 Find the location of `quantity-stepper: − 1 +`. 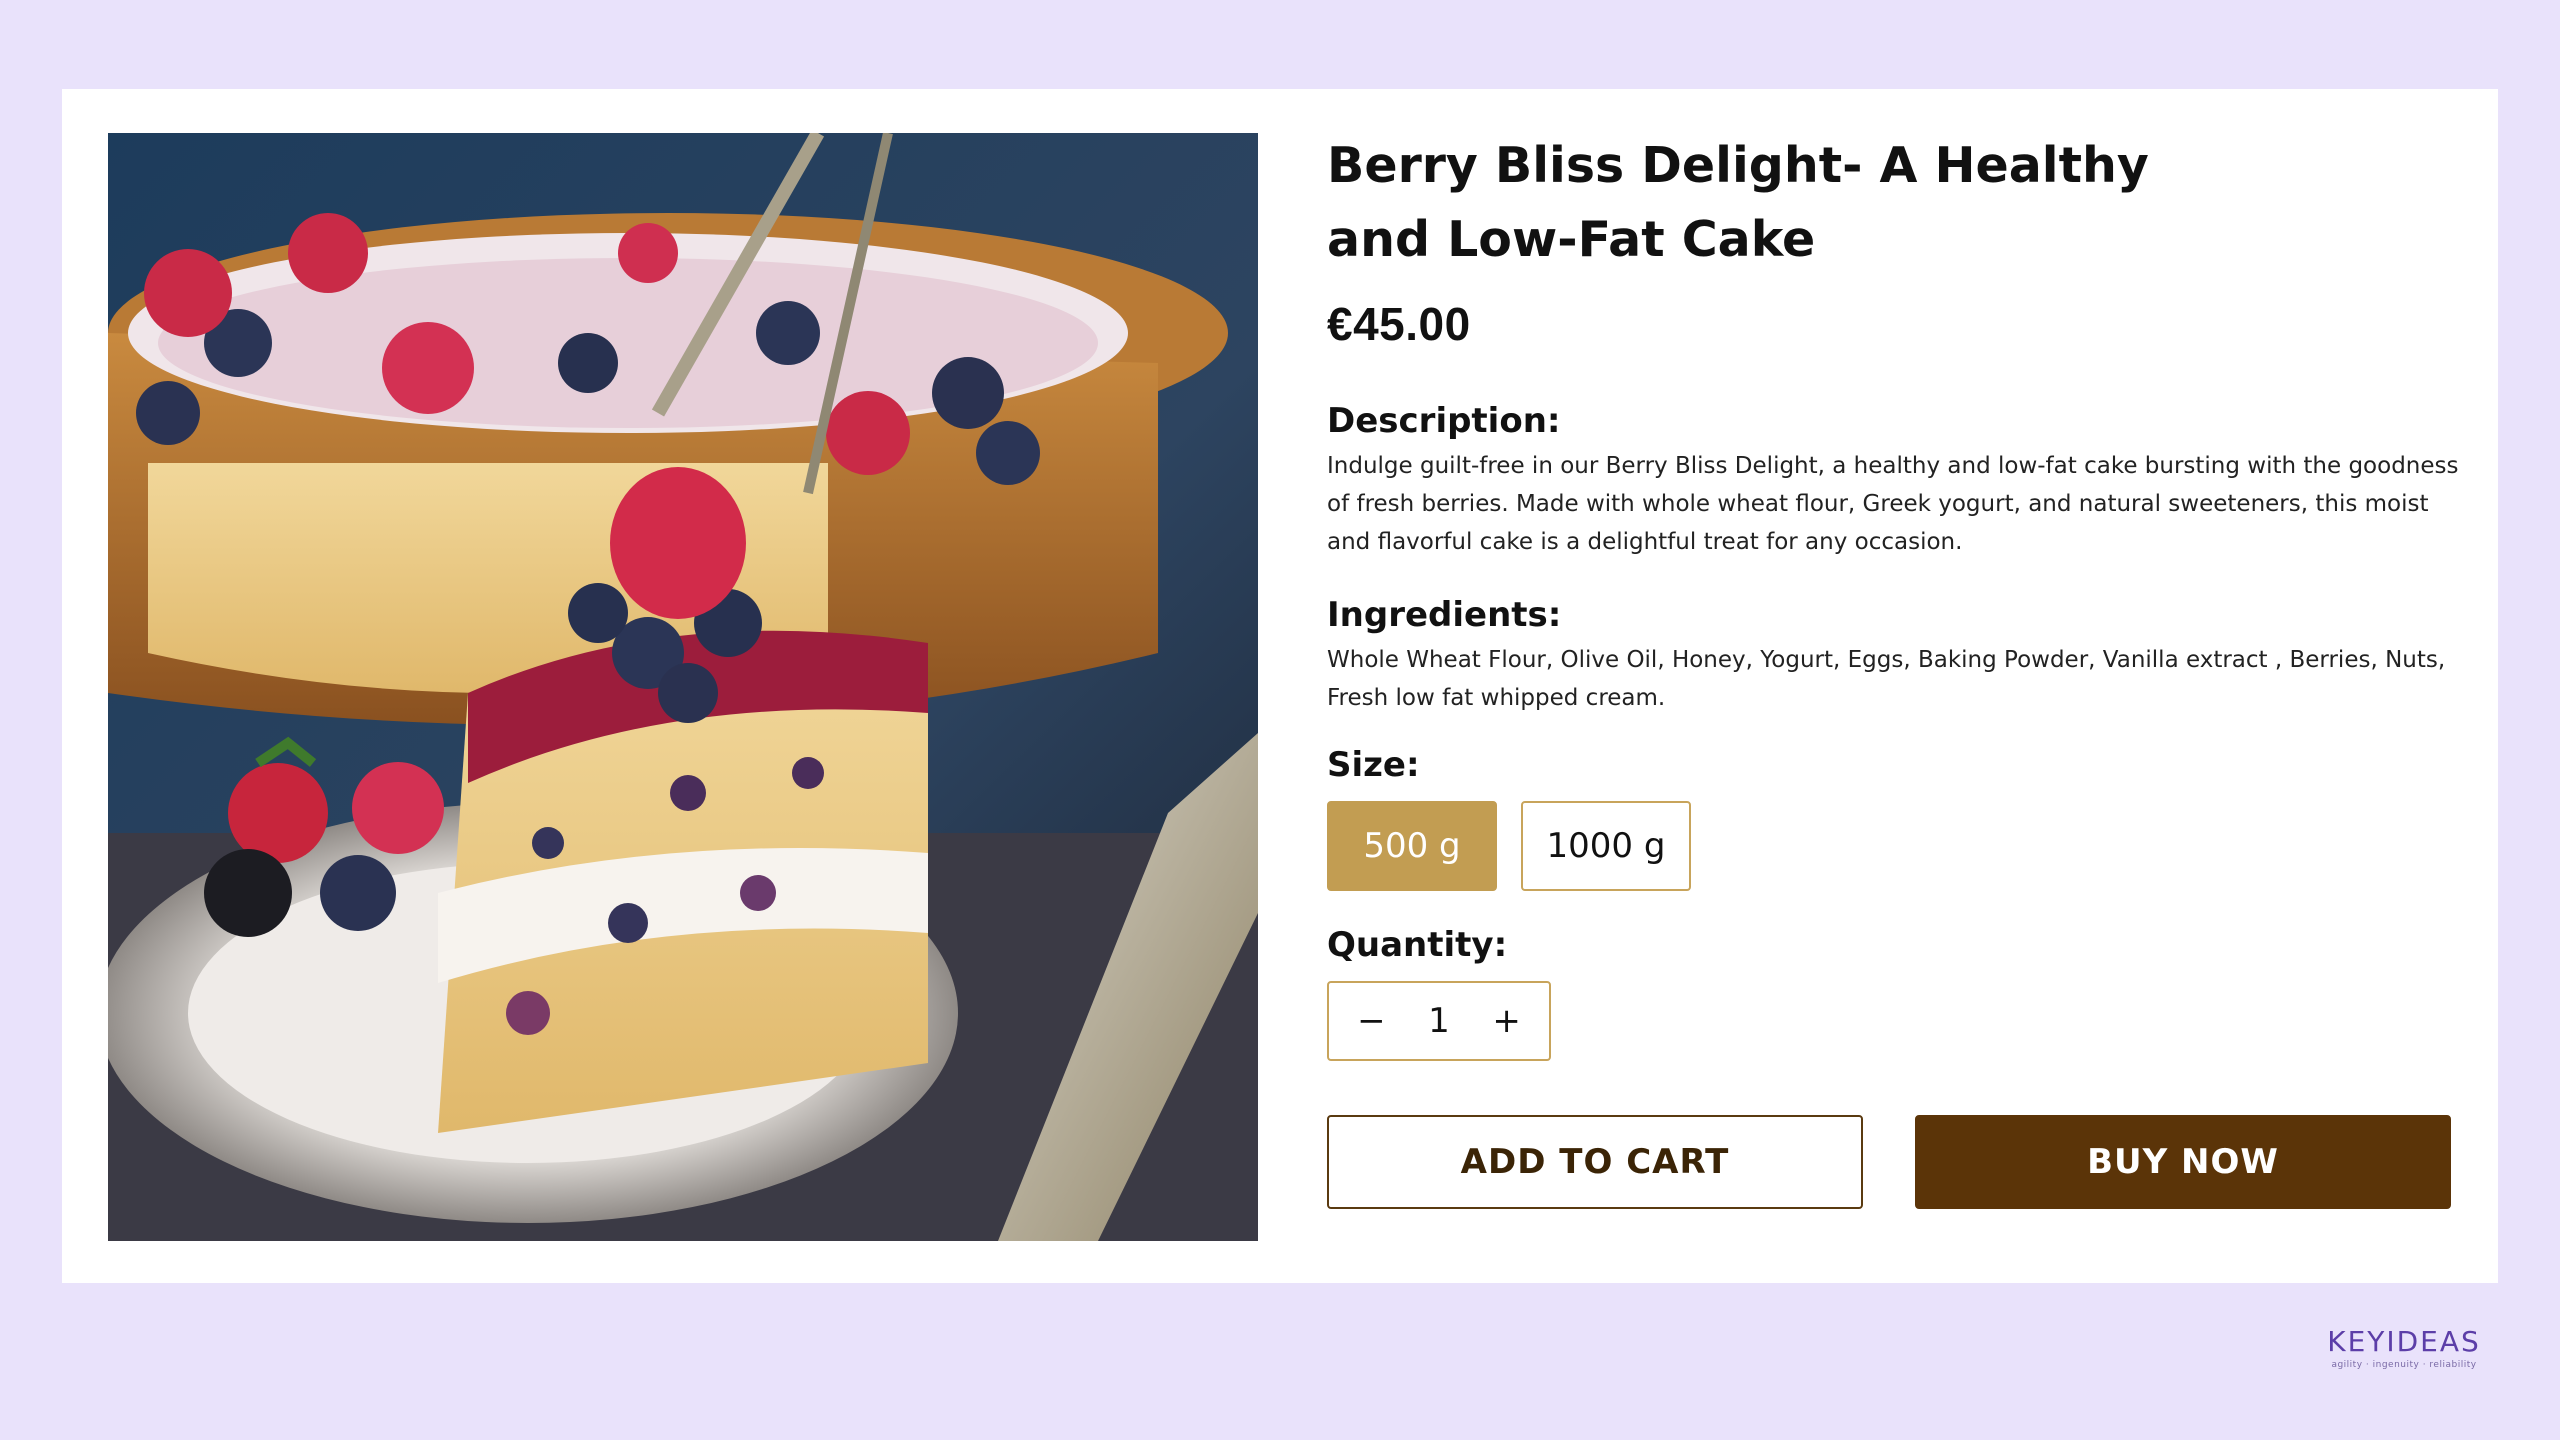

quantity-stepper: − 1 + is located at coordinates (1439, 1021).